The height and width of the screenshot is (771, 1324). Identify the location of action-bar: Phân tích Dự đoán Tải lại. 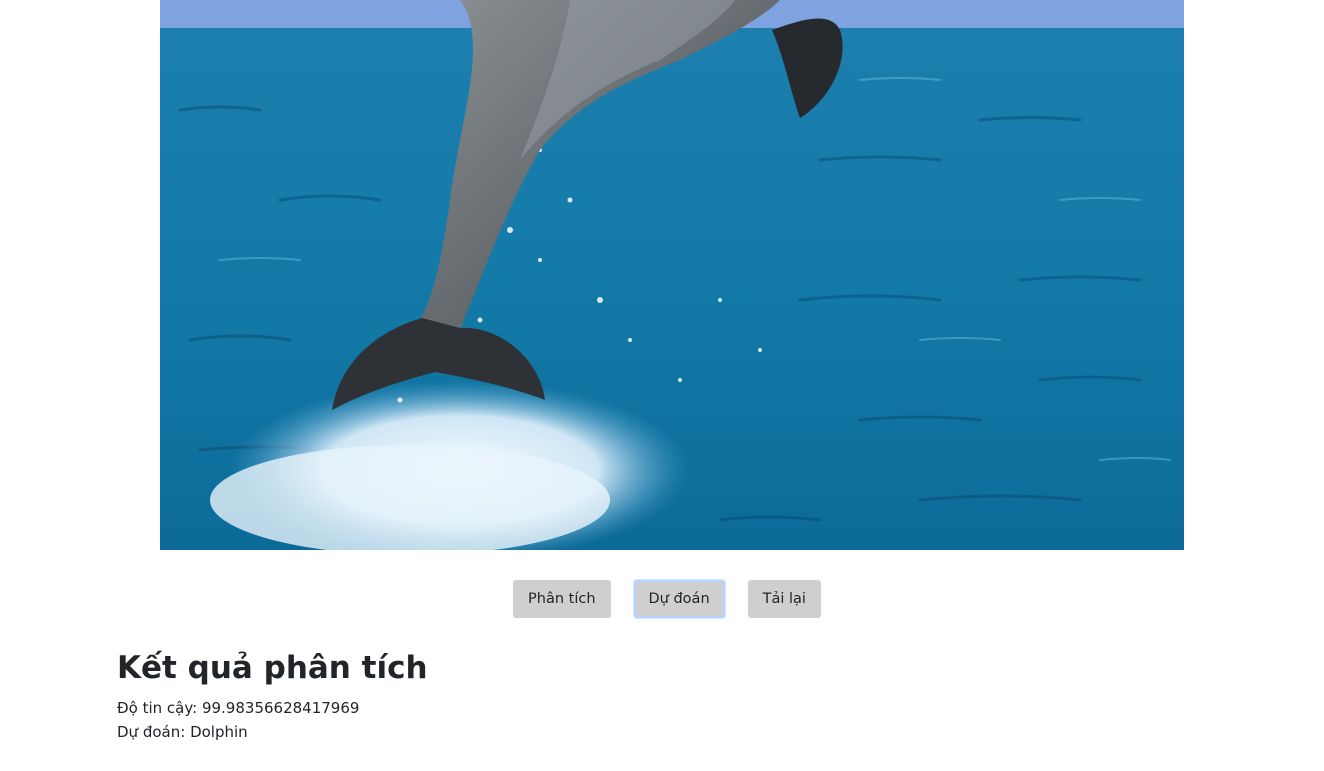
(662, 599).